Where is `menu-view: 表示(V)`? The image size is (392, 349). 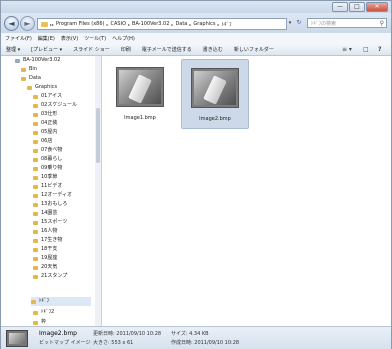 menu-view: 表示(V) is located at coordinates (69, 38).